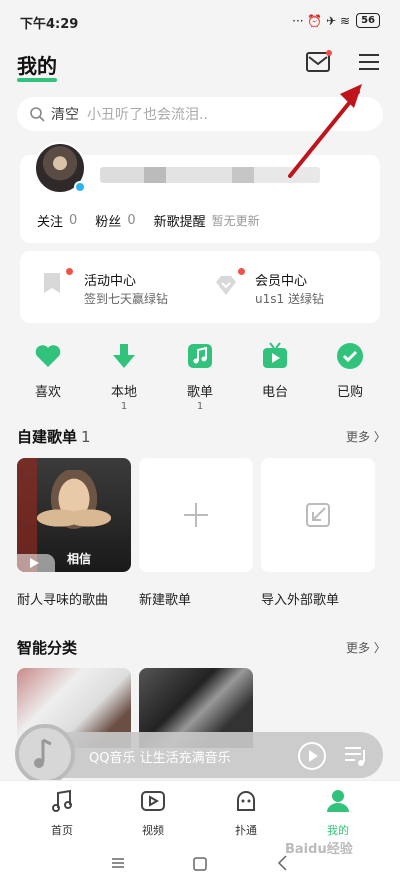  What do you see at coordinates (366, 436) in the screenshot?
I see `my-playlists-more: 更多 〉` at bounding box center [366, 436].